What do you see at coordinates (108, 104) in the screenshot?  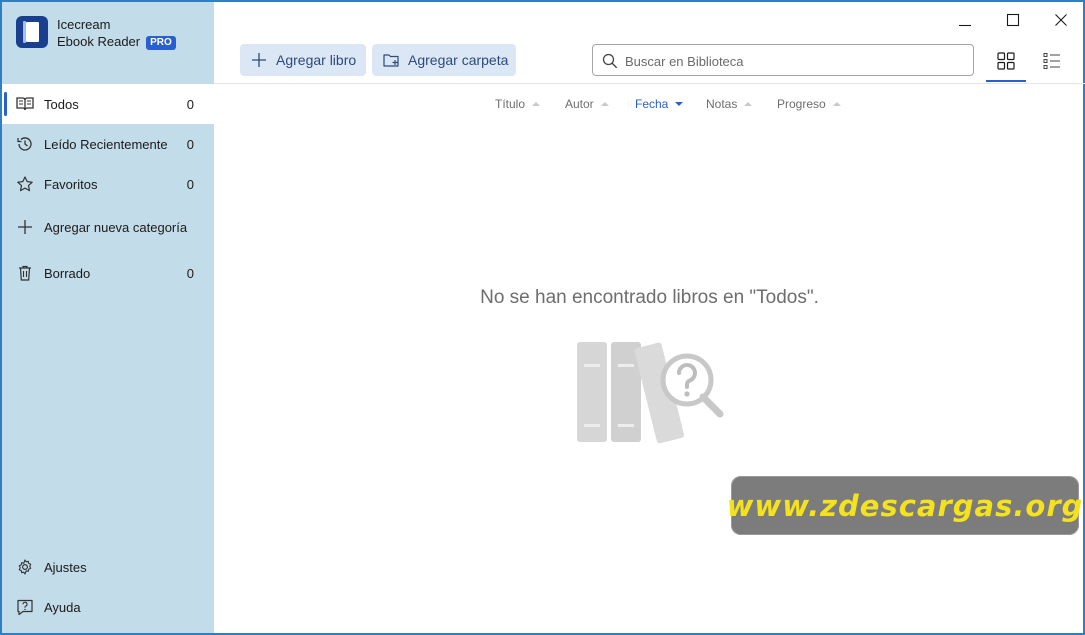 I see `sidebar-item-todos: Todos 0` at bounding box center [108, 104].